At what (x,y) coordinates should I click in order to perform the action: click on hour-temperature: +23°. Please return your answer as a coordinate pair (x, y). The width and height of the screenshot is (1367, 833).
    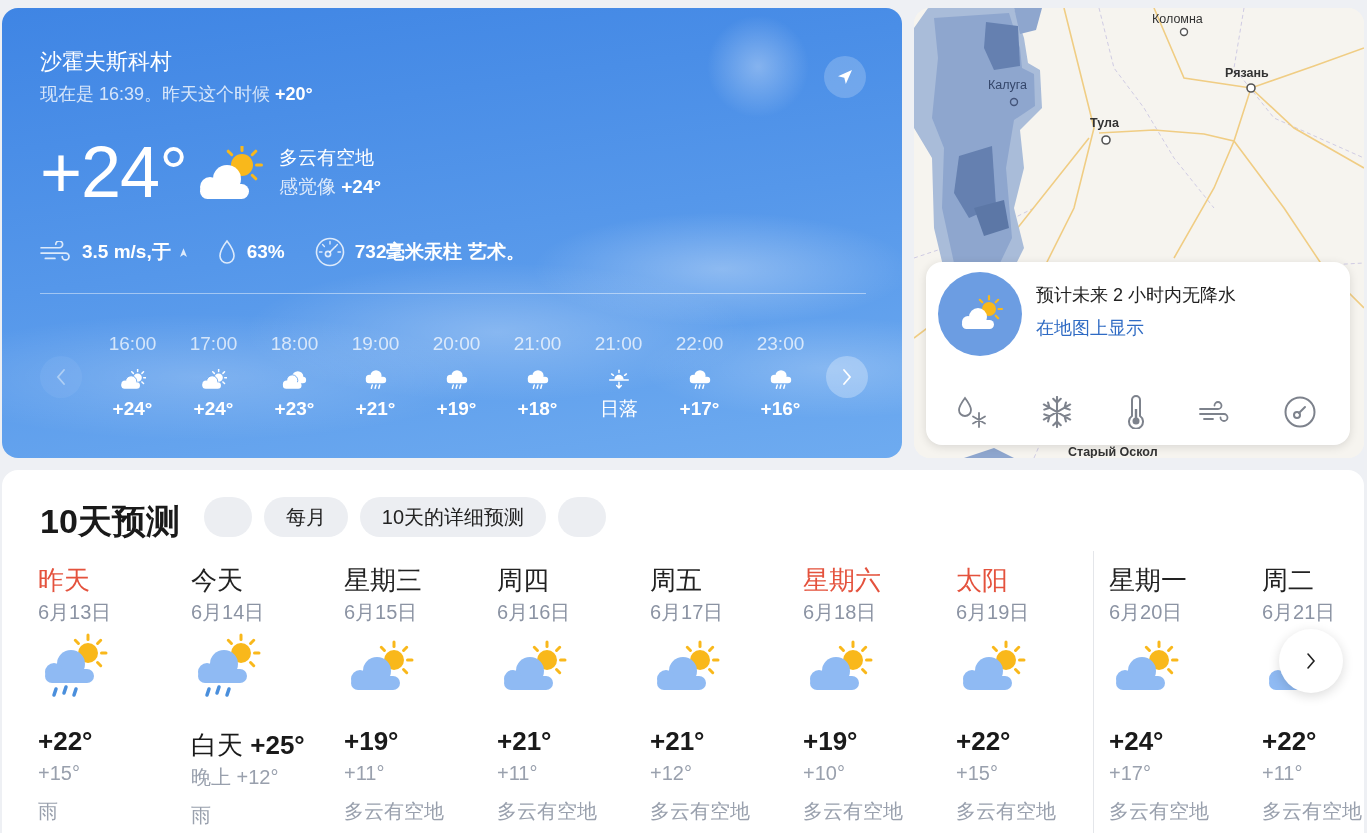
    Looking at the image, I should click on (294, 409).